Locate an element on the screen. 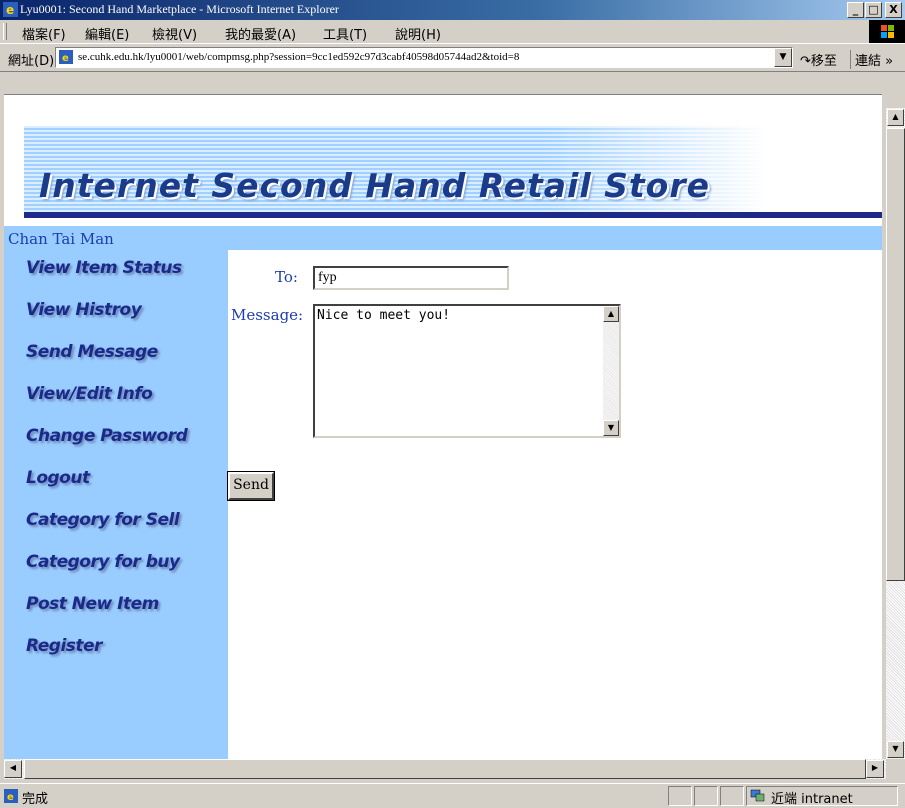  message-text: Nice to meet you! is located at coordinates (384, 315).